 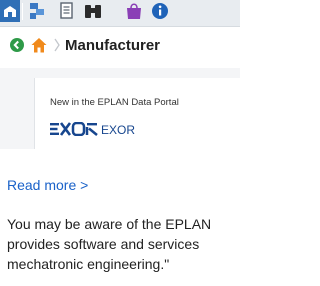 I want to click on exor-logo, so click(x=74, y=129).